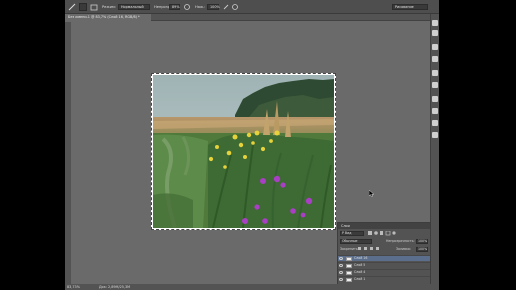 The image size is (516, 290). I want to click on styles-icon, so click(435, 123).